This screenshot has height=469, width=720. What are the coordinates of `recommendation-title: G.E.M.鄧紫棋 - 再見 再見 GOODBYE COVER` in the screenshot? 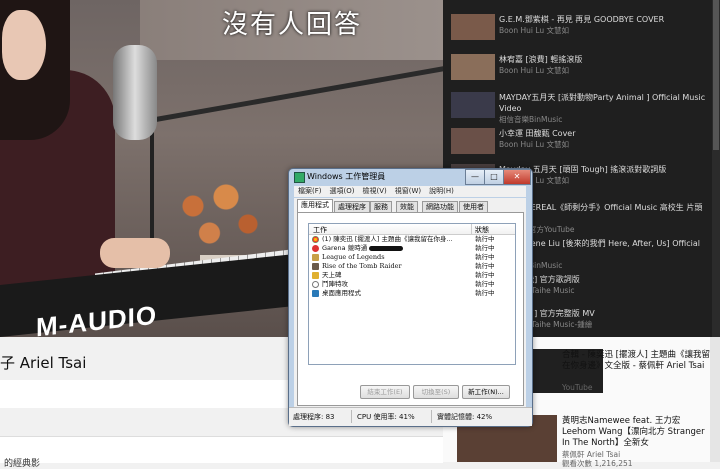 It's located at (604, 19).